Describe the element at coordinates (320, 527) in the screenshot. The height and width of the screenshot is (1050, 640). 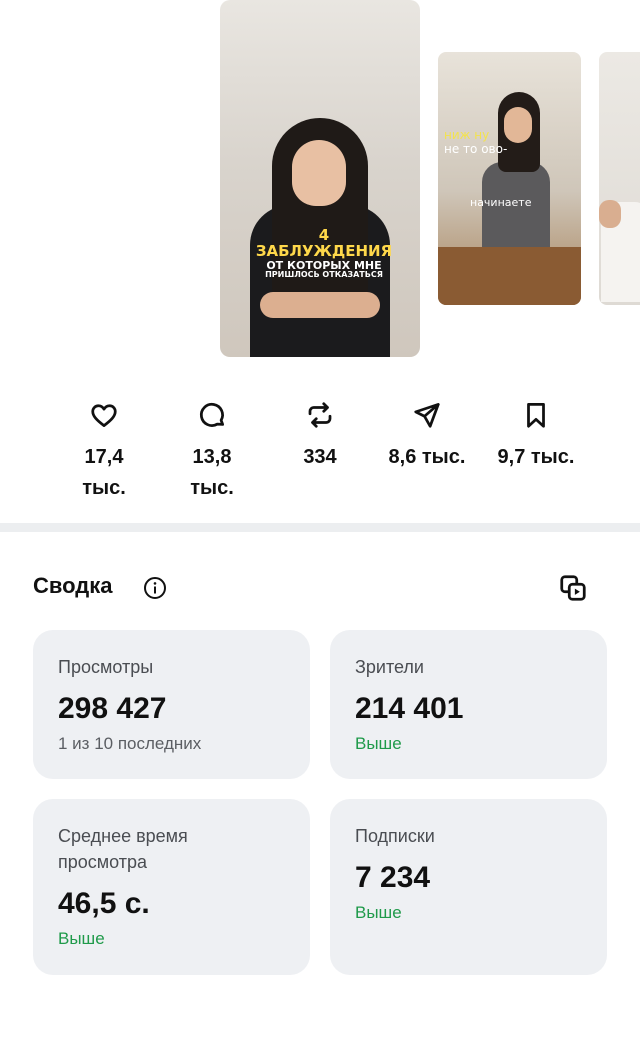
I see `section-divider` at that location.